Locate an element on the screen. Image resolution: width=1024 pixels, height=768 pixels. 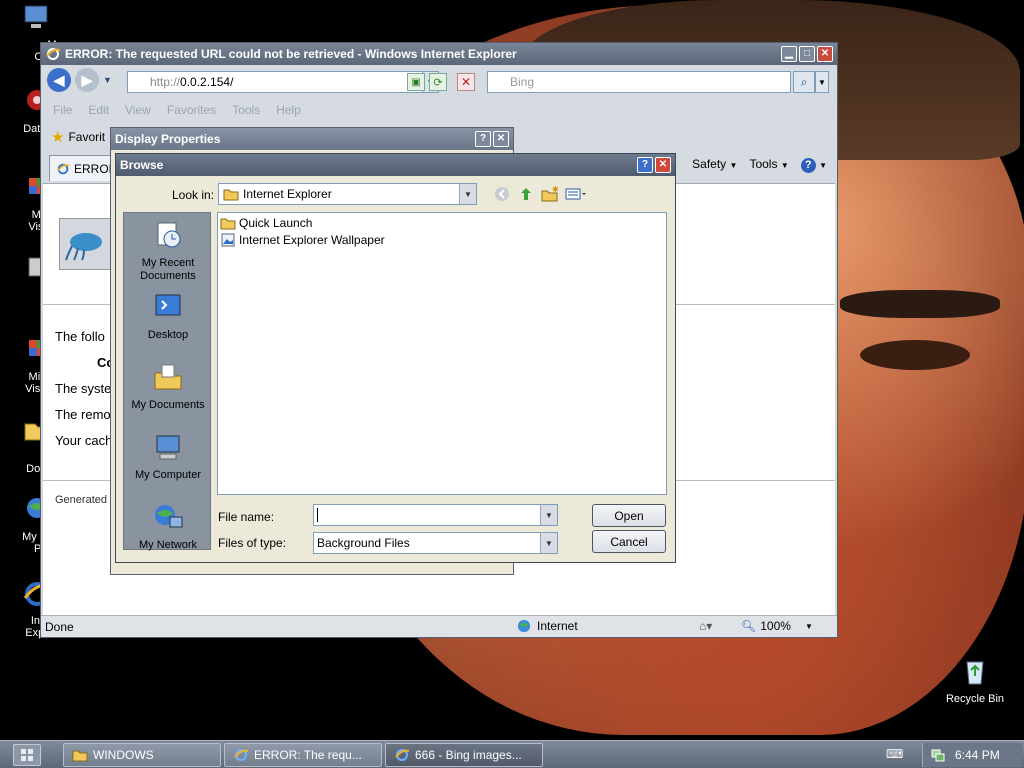
desktop-icon is located at coordinates (168, 305).